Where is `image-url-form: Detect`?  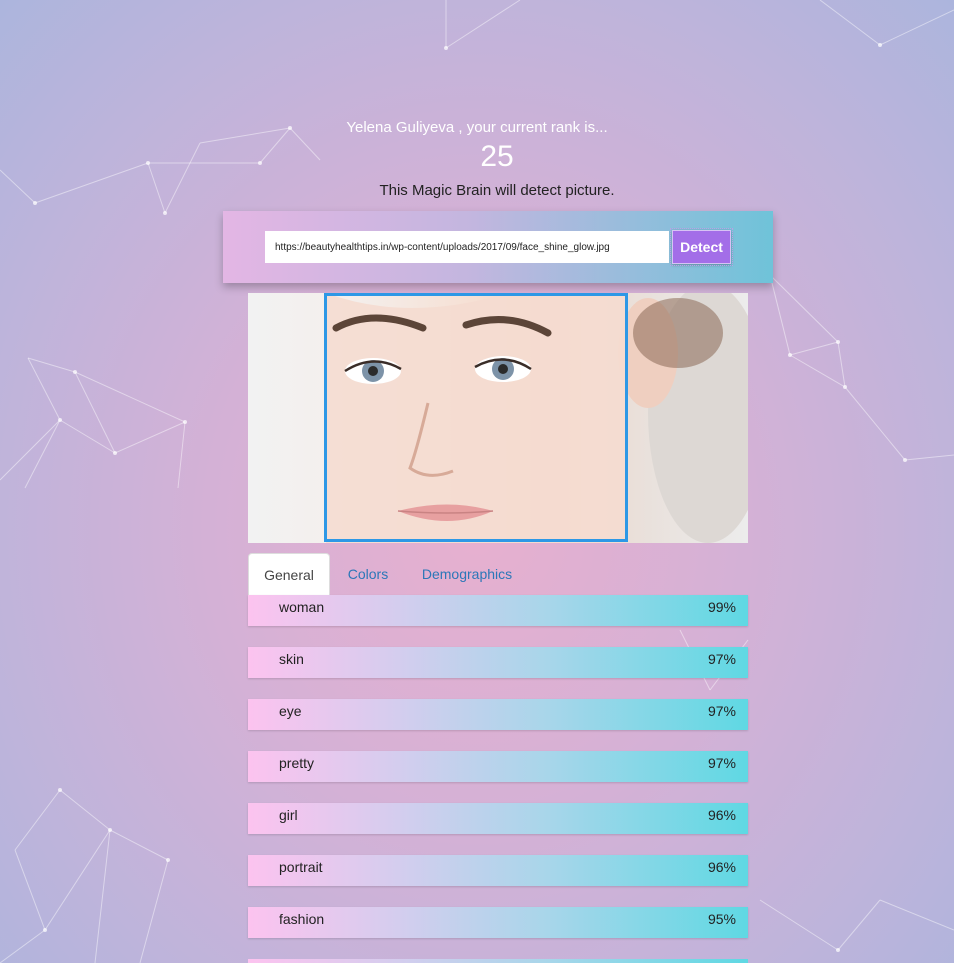
image-url-form: Detect is located at coordinates (498, 247).